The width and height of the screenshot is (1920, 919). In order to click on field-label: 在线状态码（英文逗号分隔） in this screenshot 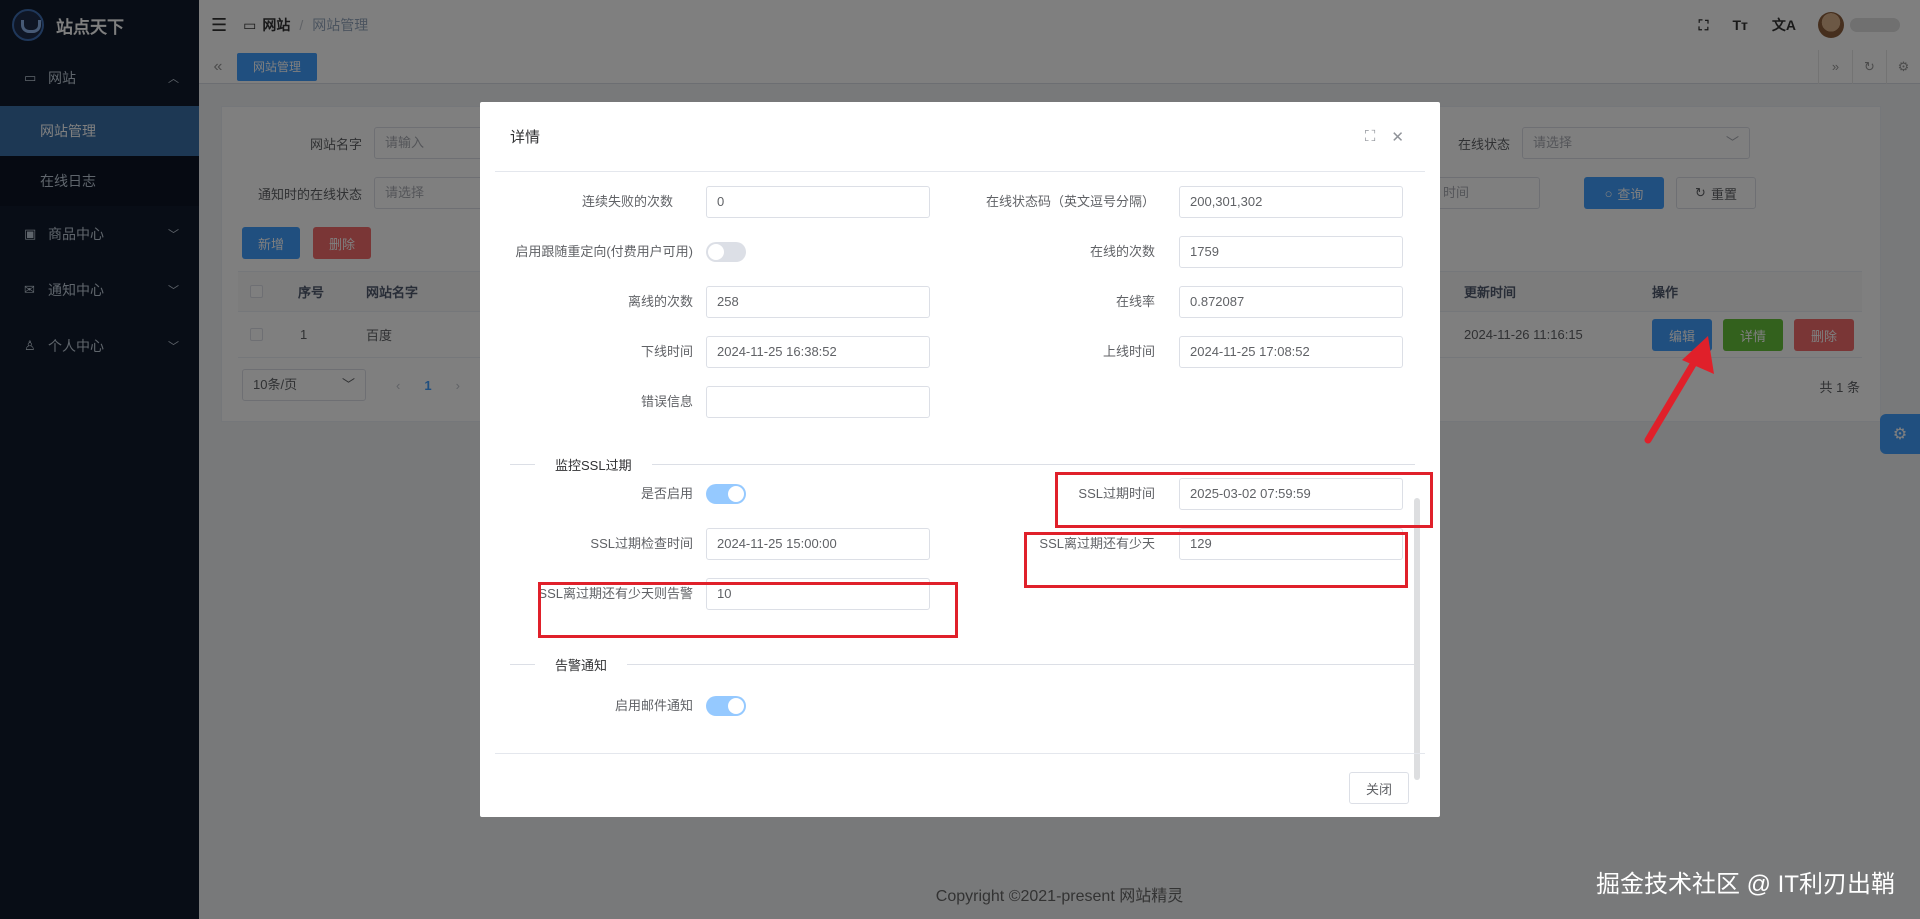, I will do `click(1070, 201)`.